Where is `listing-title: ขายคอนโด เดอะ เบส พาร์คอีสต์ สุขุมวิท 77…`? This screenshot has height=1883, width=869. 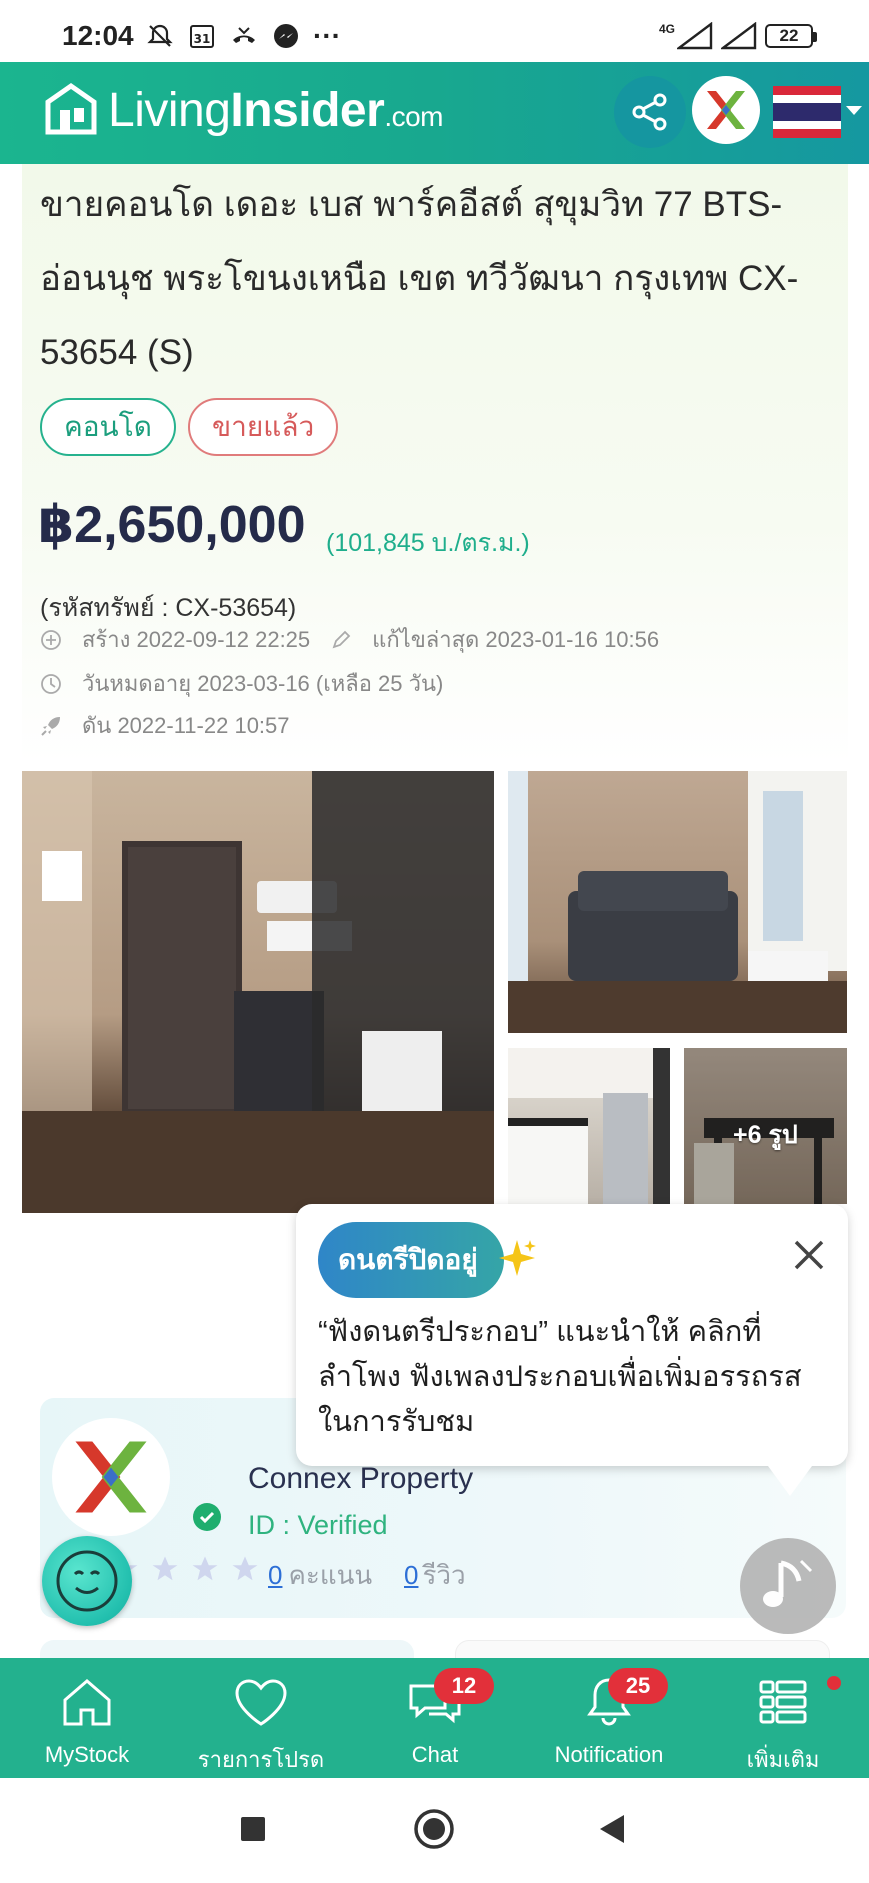 listing-title: ขายคอนโด เดอะ เบส พาร์คอีสต์ สุขุมวิท 77… is located at coordinates (419, 278).